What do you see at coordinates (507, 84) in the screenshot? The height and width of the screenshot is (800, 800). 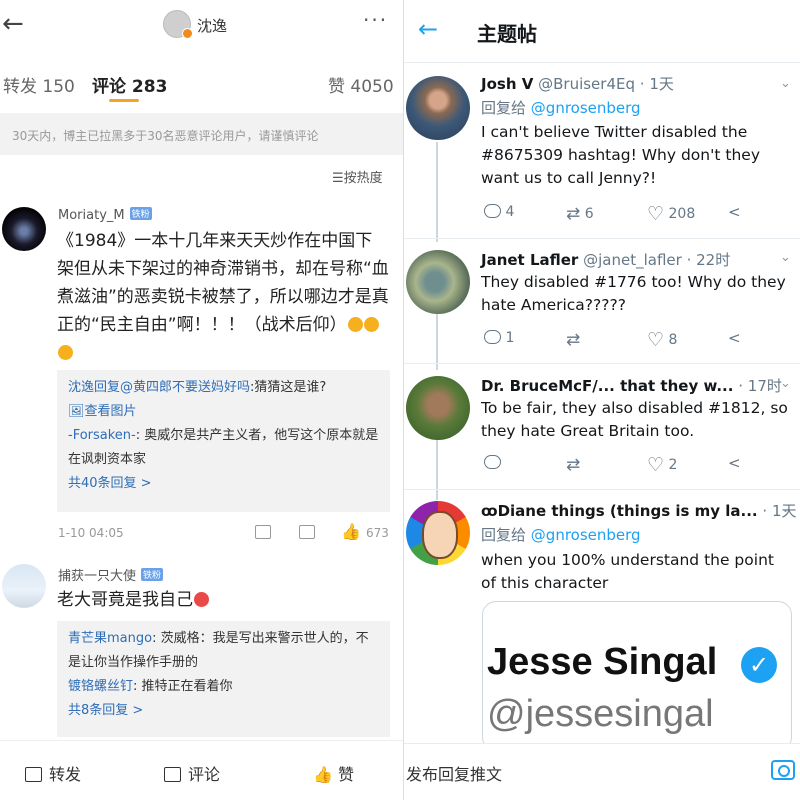 I see `display-name: Josh V` at bounding box center [507, 84].